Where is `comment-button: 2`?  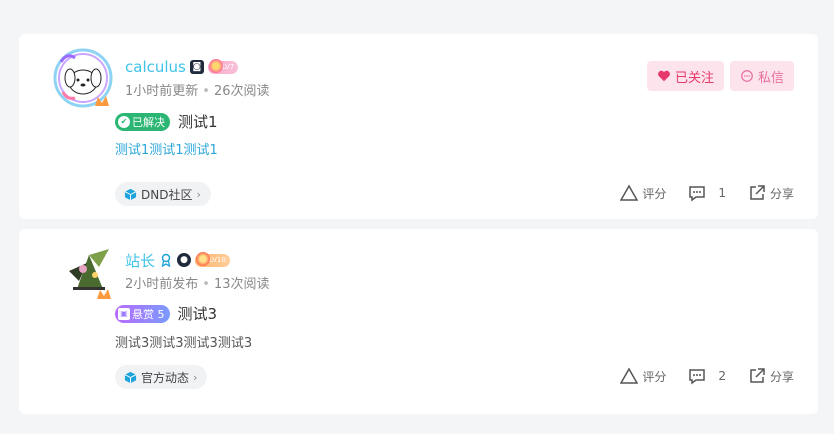
comment-button: 2 is located at coordinates (707, 376).